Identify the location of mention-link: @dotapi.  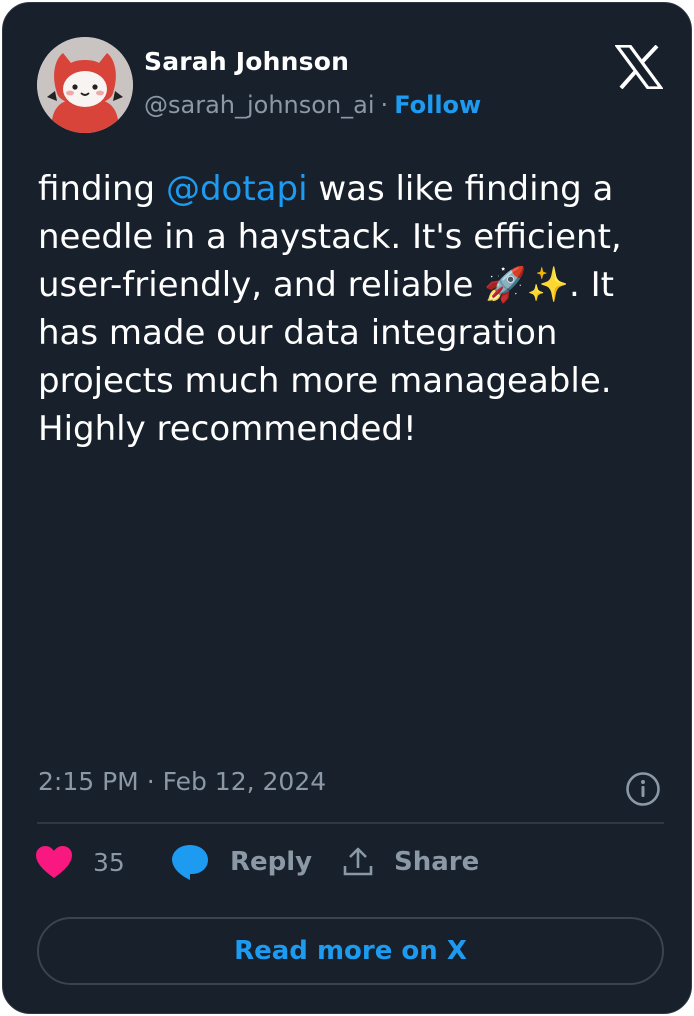
(237, 189).